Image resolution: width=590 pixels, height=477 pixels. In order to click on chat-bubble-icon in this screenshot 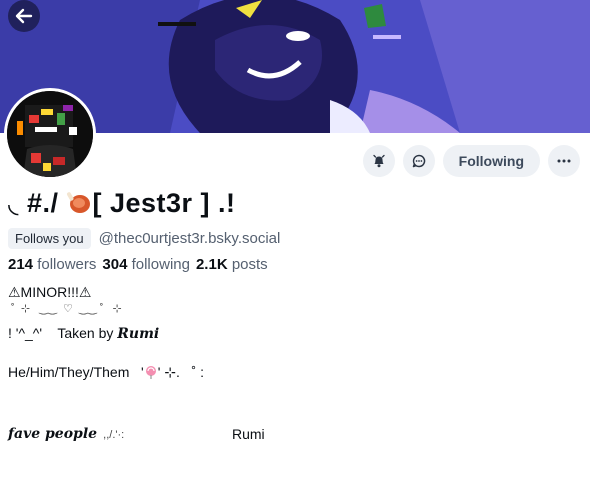, I will do `click(418, 161)`.